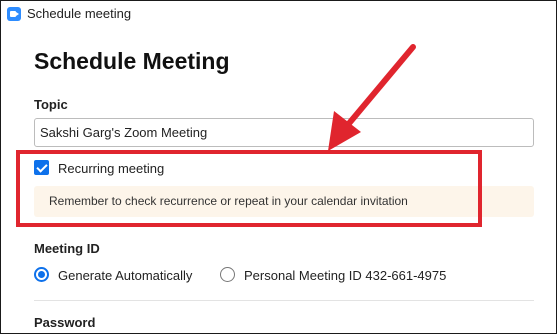  What do you see at coordinates (41, 274) in the screenshot?
I see `generate-automatically-radio` at bounding box center [41, 274].